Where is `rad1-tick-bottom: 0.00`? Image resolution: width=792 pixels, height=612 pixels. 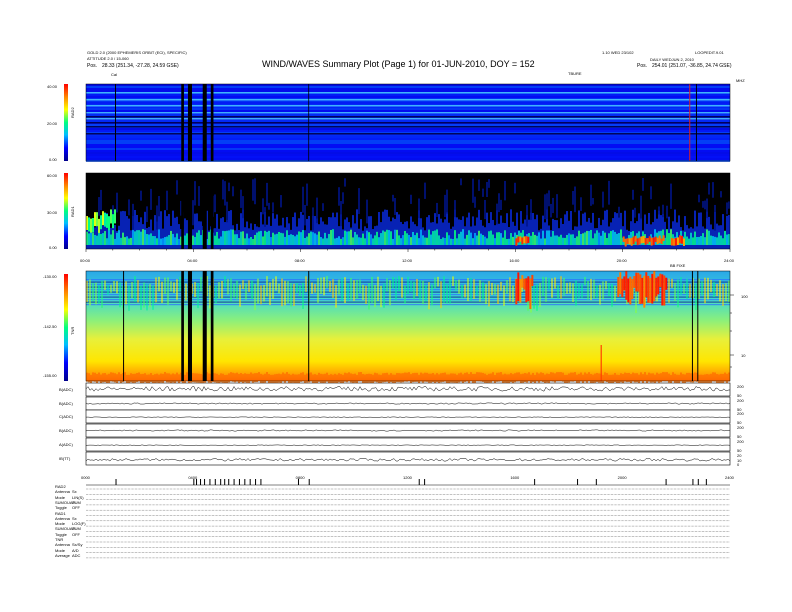 rad1-tick-bottom: 0.00 is located at coordinates (53, 247).